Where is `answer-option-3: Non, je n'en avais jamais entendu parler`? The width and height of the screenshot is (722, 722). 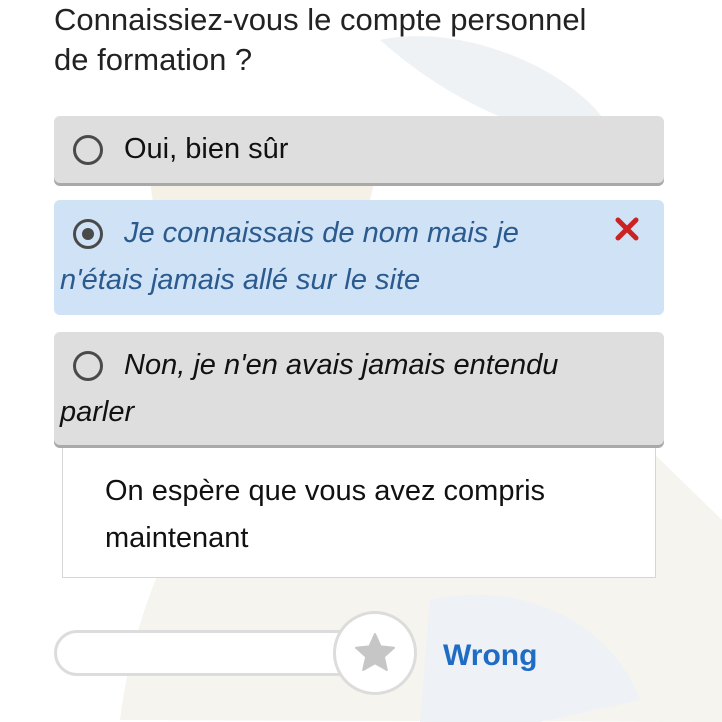
answer-option-3: Non, je n'en avais jamais entendu parler is located at coordinates (359, 388).